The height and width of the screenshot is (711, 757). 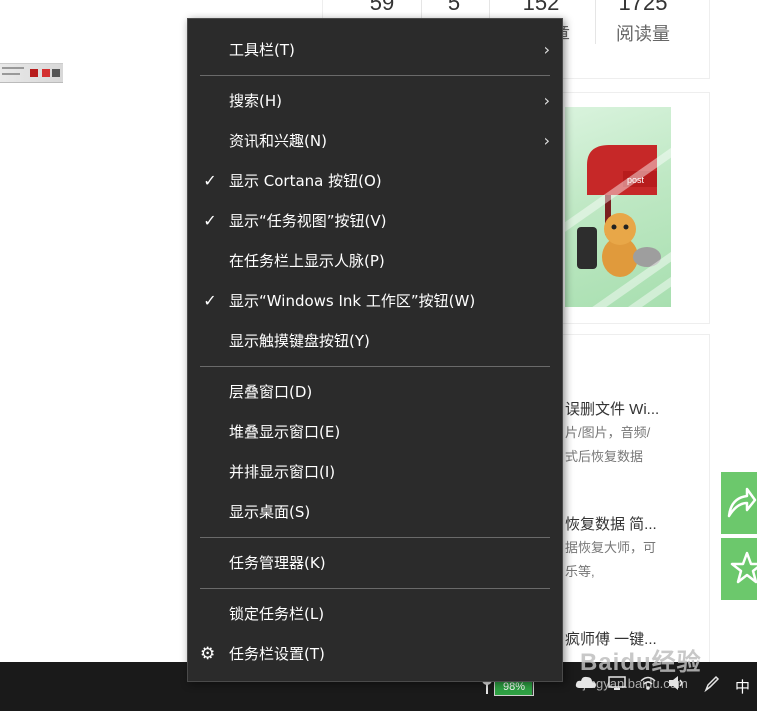 I want to click on menu-item-1-0: 搜索(H) ›, so click(x=375, y=101).